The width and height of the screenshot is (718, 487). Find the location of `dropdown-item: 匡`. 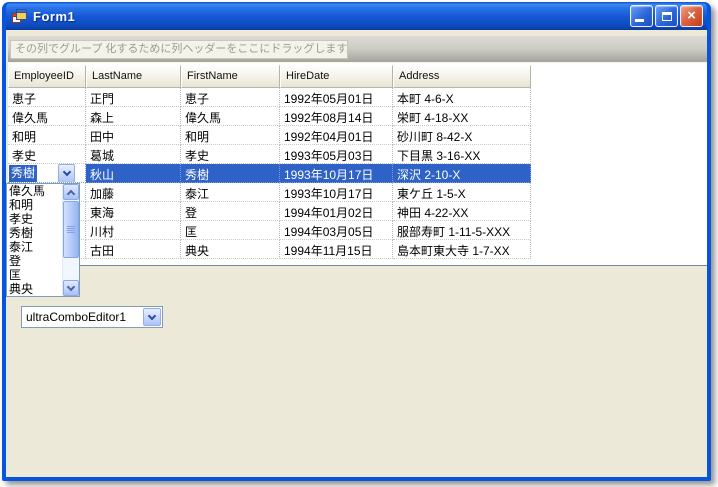

dropdown-item: 匡 is located at coordinates (34, 275).